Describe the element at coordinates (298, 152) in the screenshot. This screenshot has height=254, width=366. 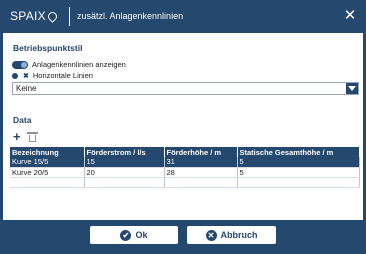
I see `column-header: Statische Gesamthöhe / m` at that location.